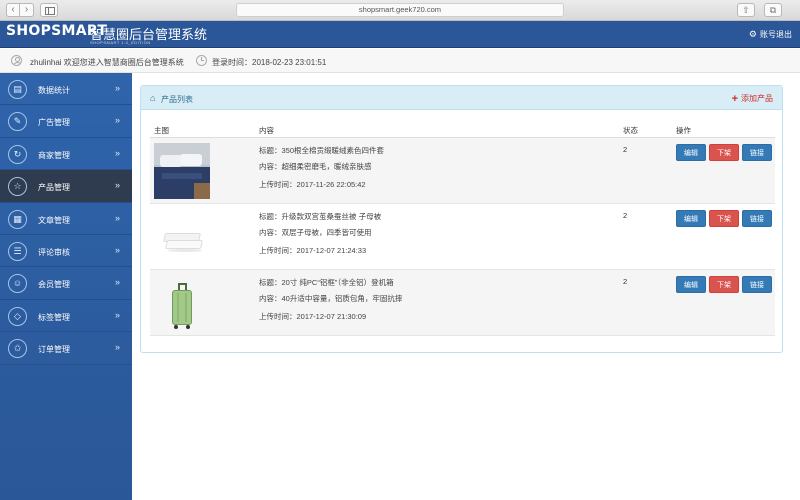  I want to click on sidebar-item-data-stats: ▤ 数据统计 », so click(66, 89).